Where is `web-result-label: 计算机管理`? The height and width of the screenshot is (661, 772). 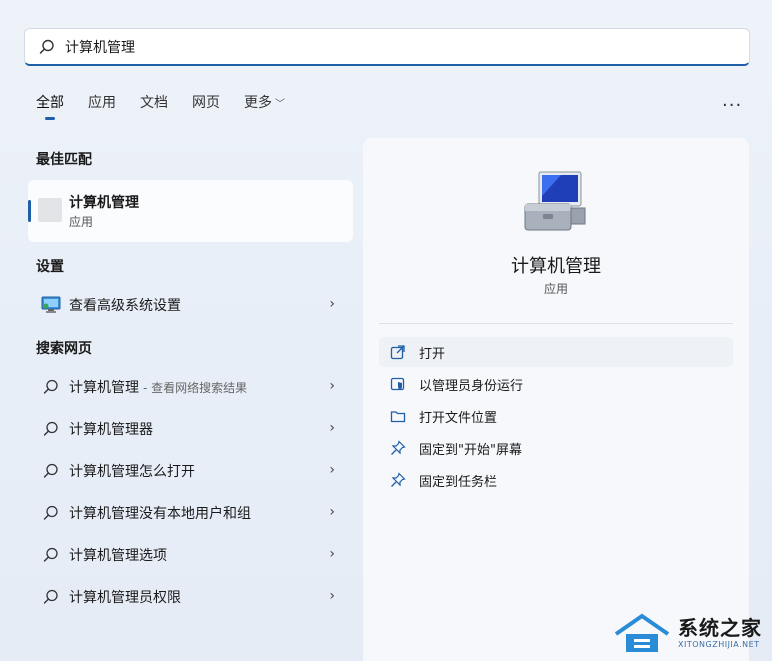
web-result-label: 计算机管理 is located at coordinates (104, 388).